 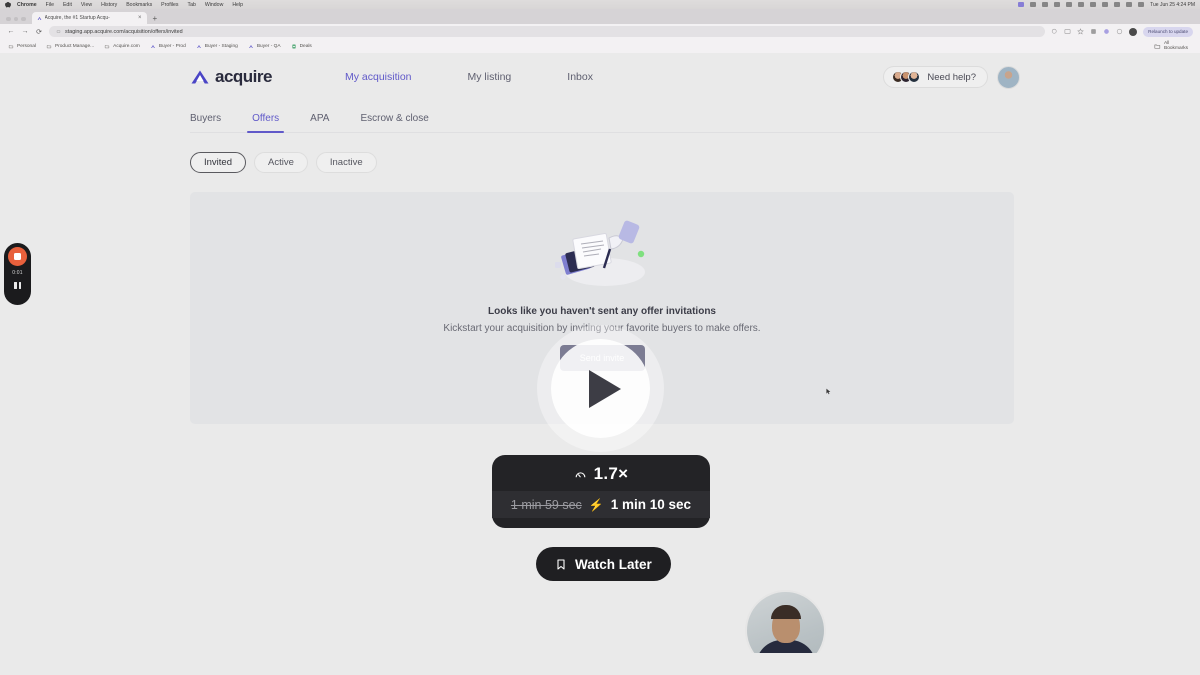 I want to click on profile-circle-icon, so click(x=1119, y=31).